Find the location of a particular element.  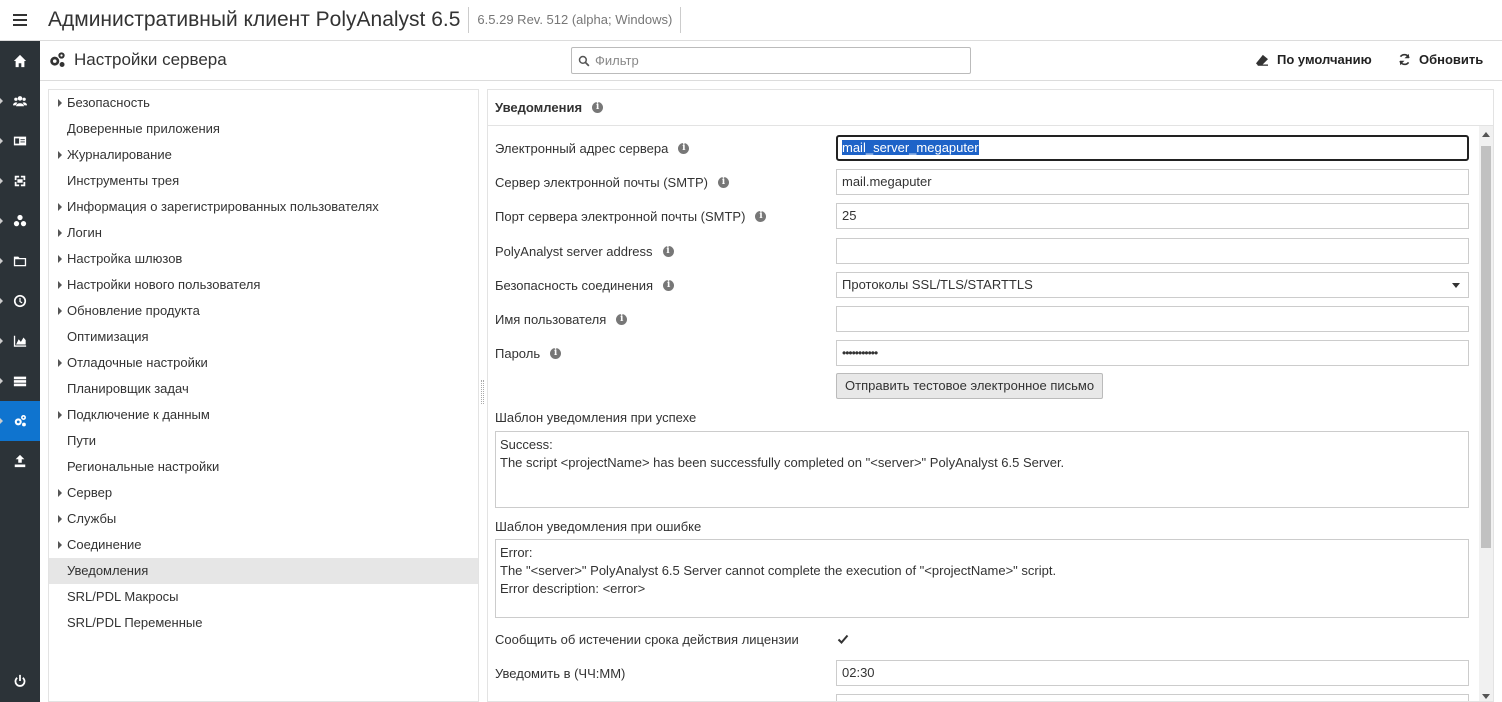

nodes-icon is located at coordinates (20, 221).